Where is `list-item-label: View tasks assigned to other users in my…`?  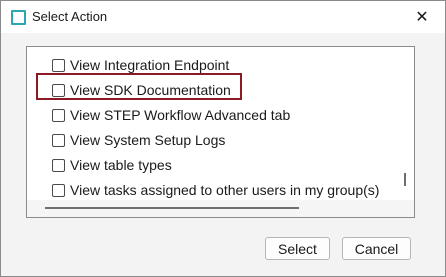
list-item-label: View tasks assigned to other users in my… is located at coordinates (225, 190).